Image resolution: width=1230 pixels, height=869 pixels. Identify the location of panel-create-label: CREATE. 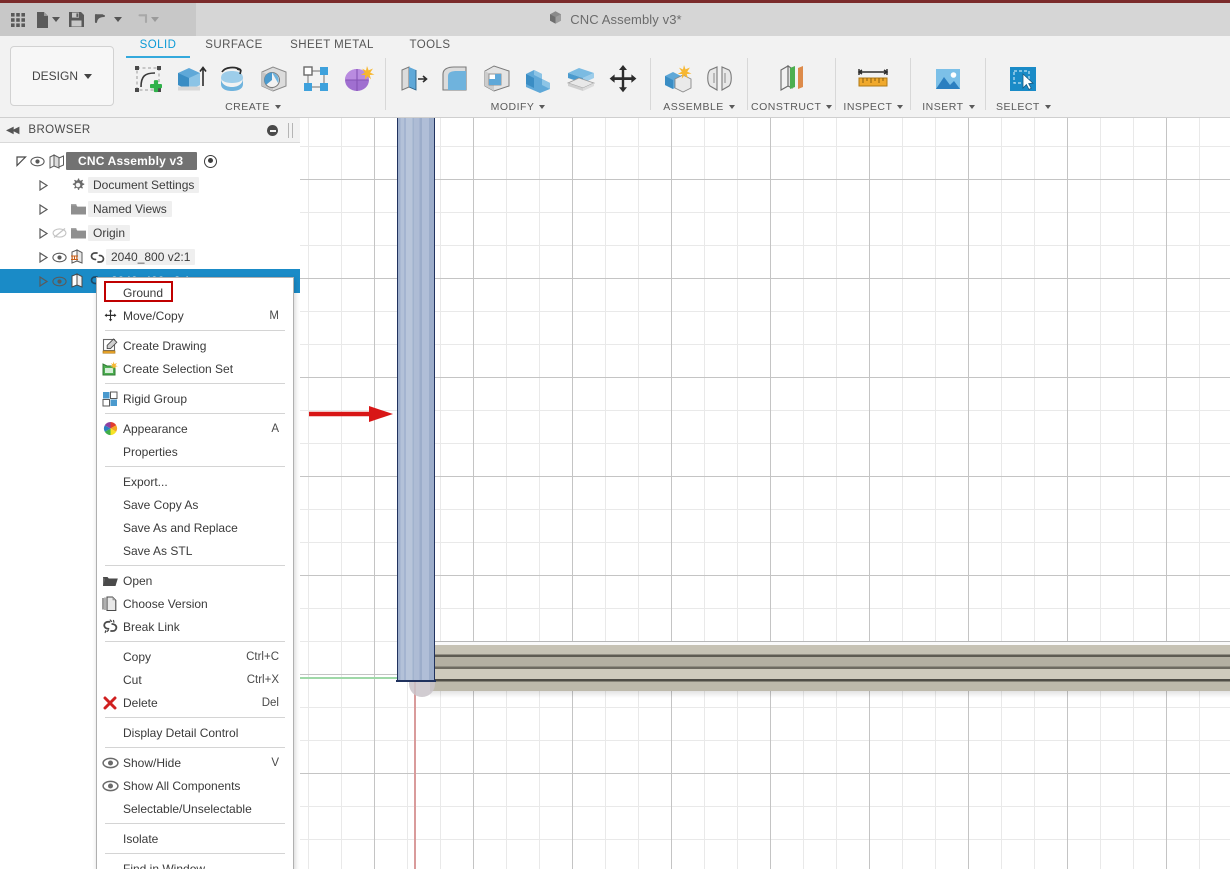
(253, 107).